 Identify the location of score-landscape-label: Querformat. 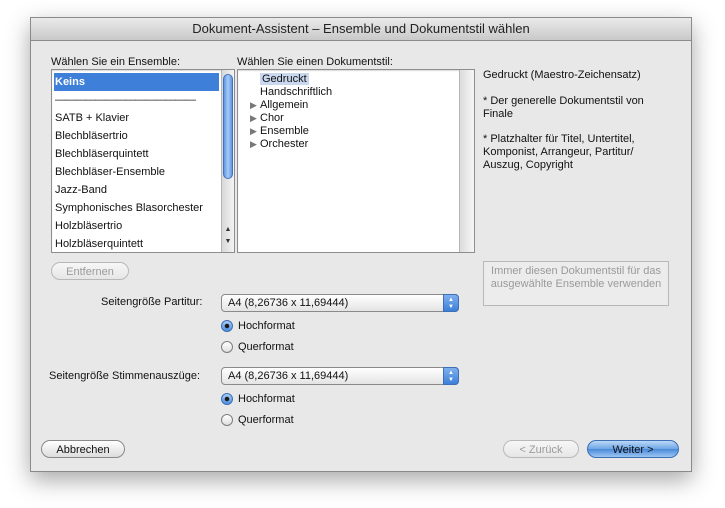
(266, 347).